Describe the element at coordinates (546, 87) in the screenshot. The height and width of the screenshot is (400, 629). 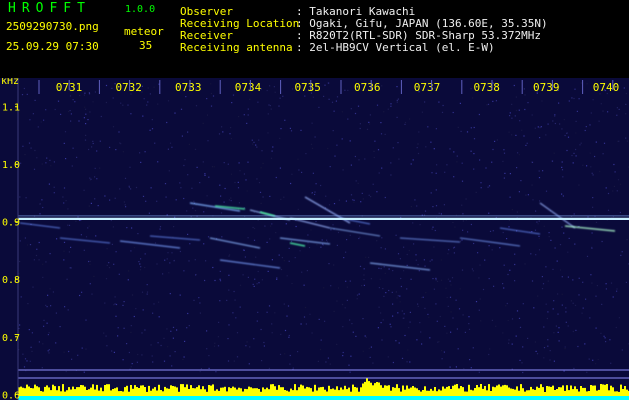
I see `time-tick-label: 0739` at that location.